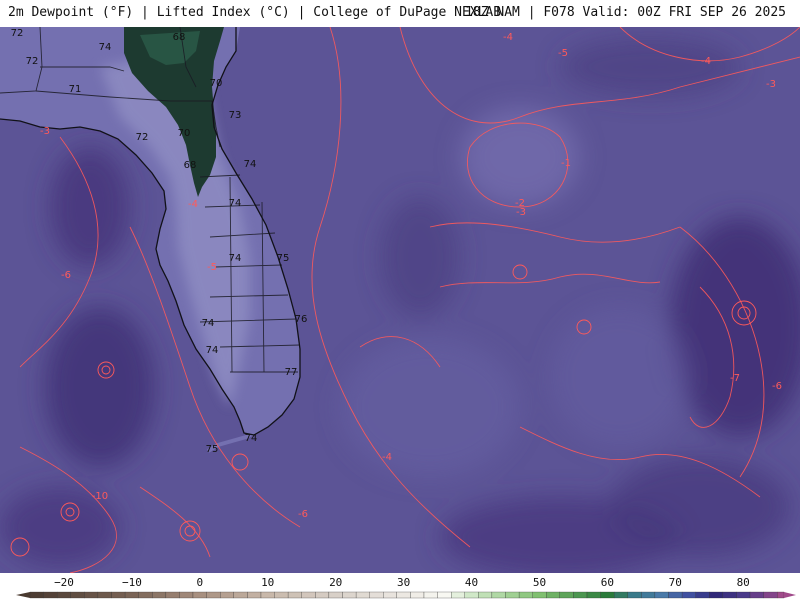 The image size is (800, 600). Describe the element at coordinates (471, 582) in the screenshot. I see `legend-tick-label: 40` at that location.